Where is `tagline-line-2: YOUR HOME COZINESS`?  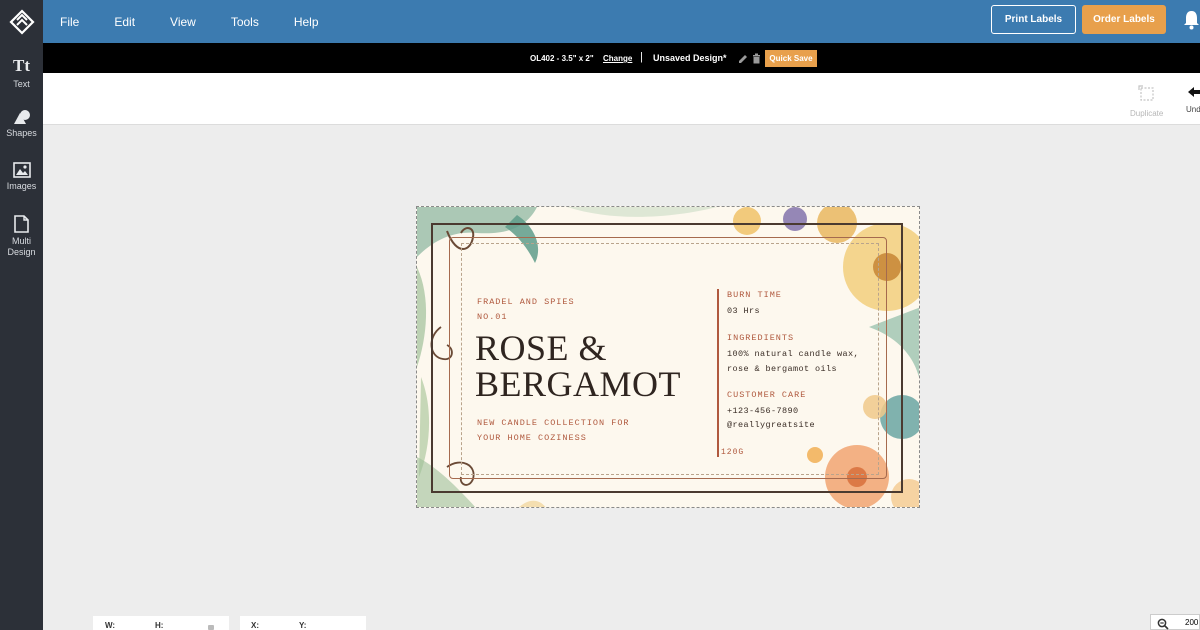 tagline-line-2: YOUR HOME COZINESS is located at coordinates (532, 438).